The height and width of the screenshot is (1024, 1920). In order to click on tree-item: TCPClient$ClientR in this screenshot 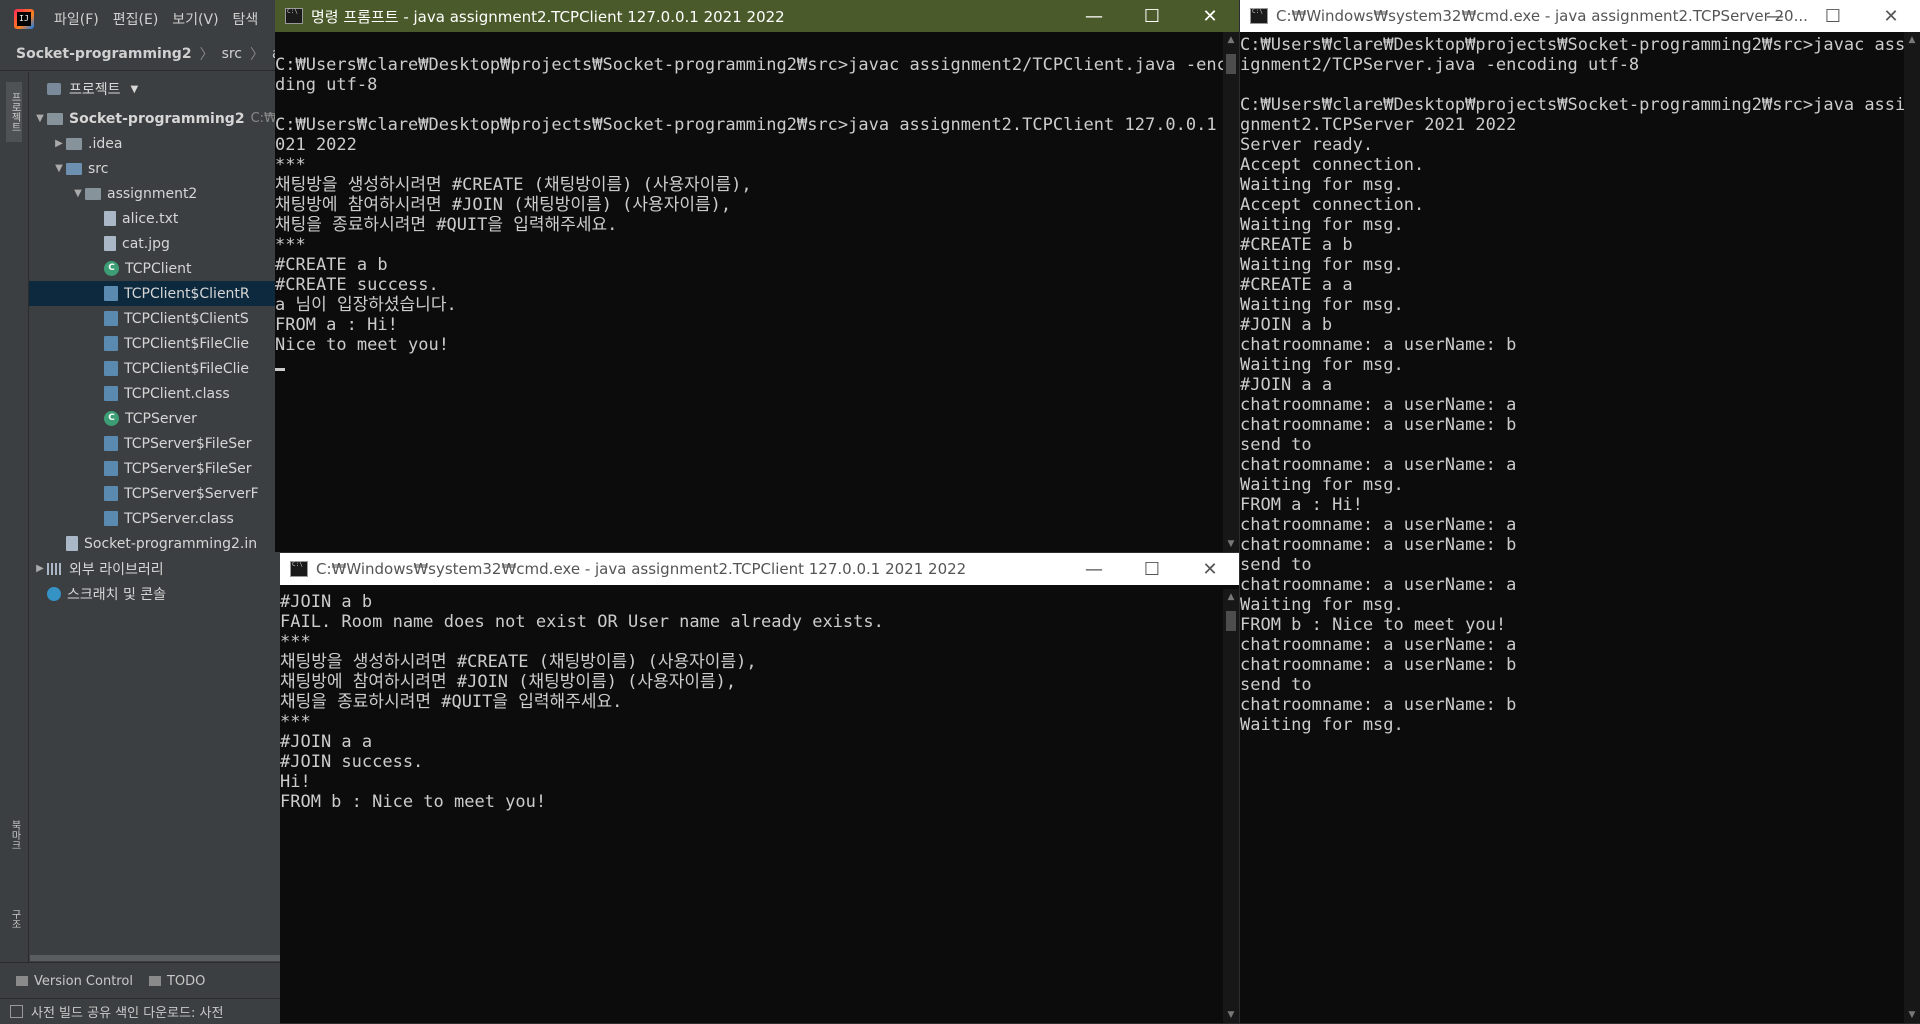, I will do `click(154, 293)`.